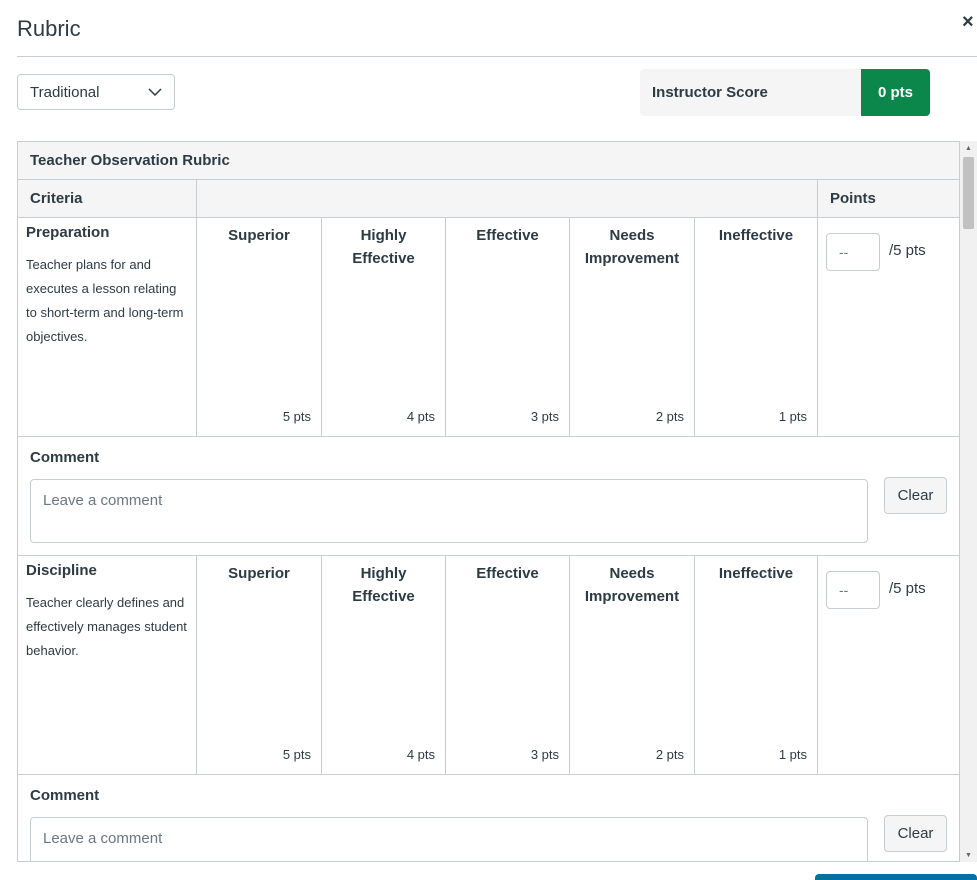  Describe the element at coordinates (968, 855) in the screenshot. I see `scroll-down-icon: ▼` at that location.